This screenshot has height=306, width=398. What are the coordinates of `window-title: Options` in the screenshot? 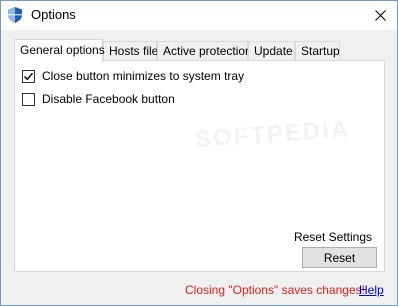 It's located at (53, 14).